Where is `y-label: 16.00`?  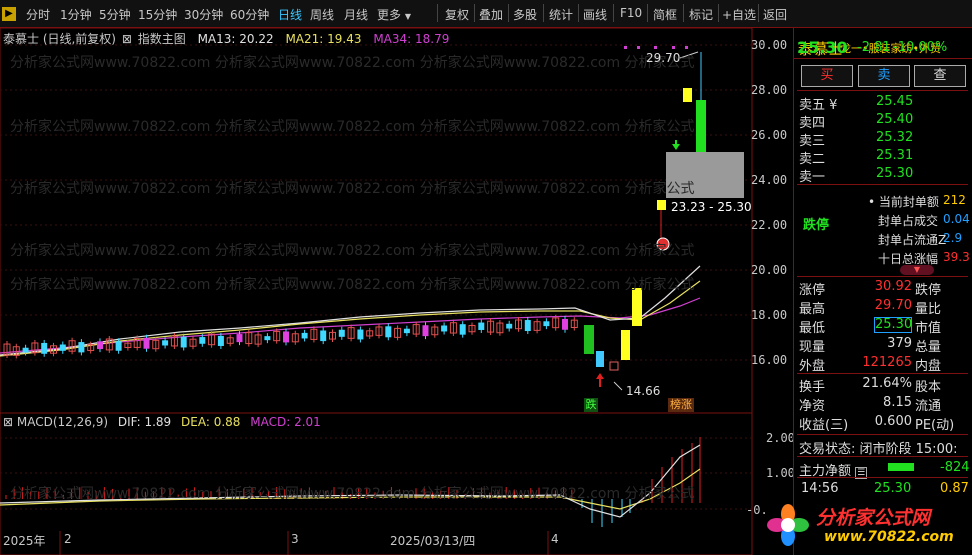 y-label: 16.00 is located at coordinates (769, 360).